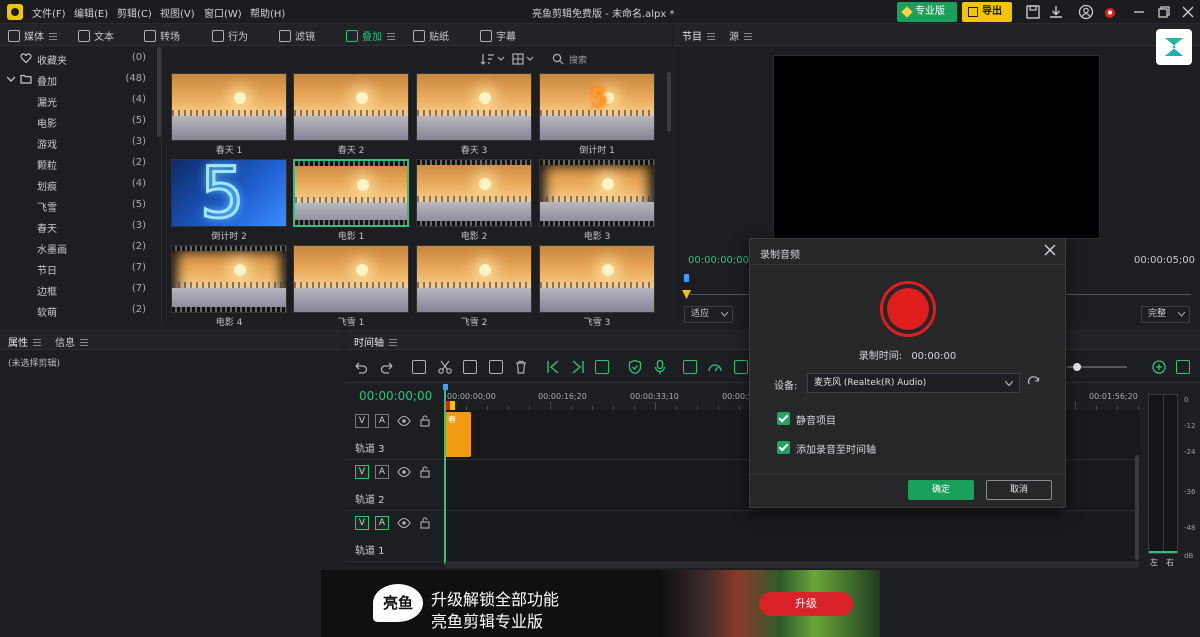 This screenshot has width=1200, height=637. I want to click on menu-clip: 剪辑(C), so click(134, 12).